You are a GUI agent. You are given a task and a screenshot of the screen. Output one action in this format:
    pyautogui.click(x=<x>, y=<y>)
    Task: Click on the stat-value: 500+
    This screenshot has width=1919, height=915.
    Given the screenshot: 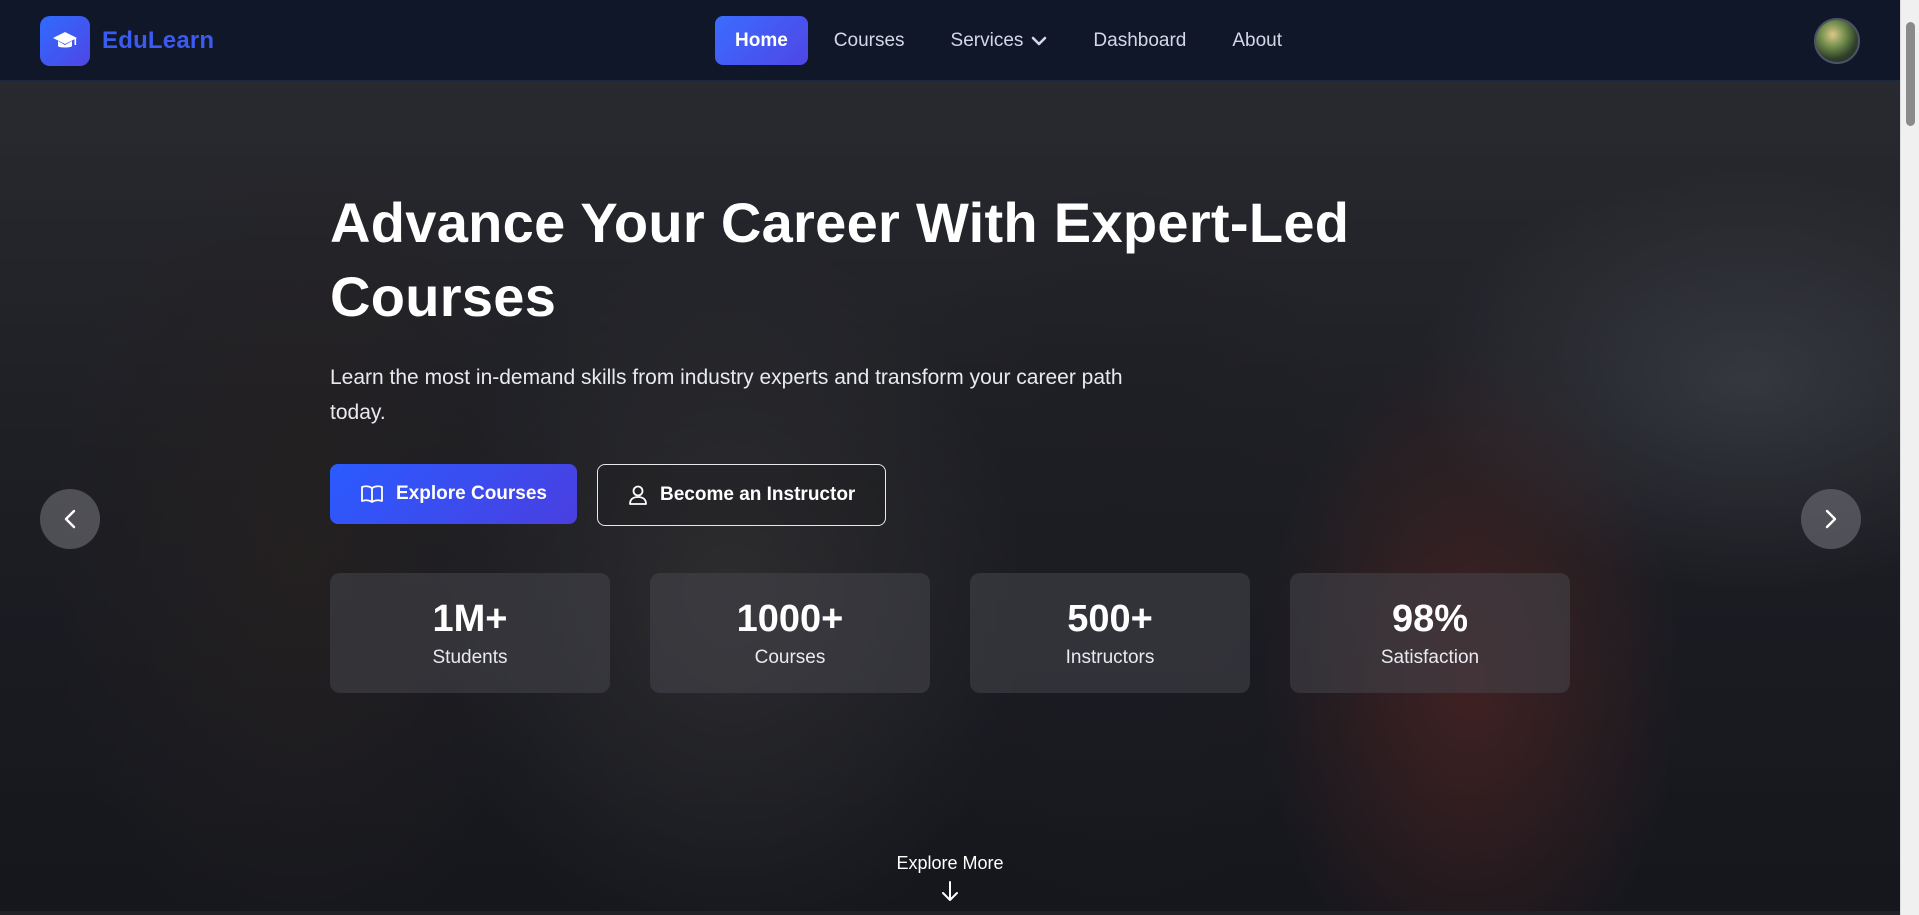 What is the action you would take?
    pyautogui.click(x=1110, y=618)
    